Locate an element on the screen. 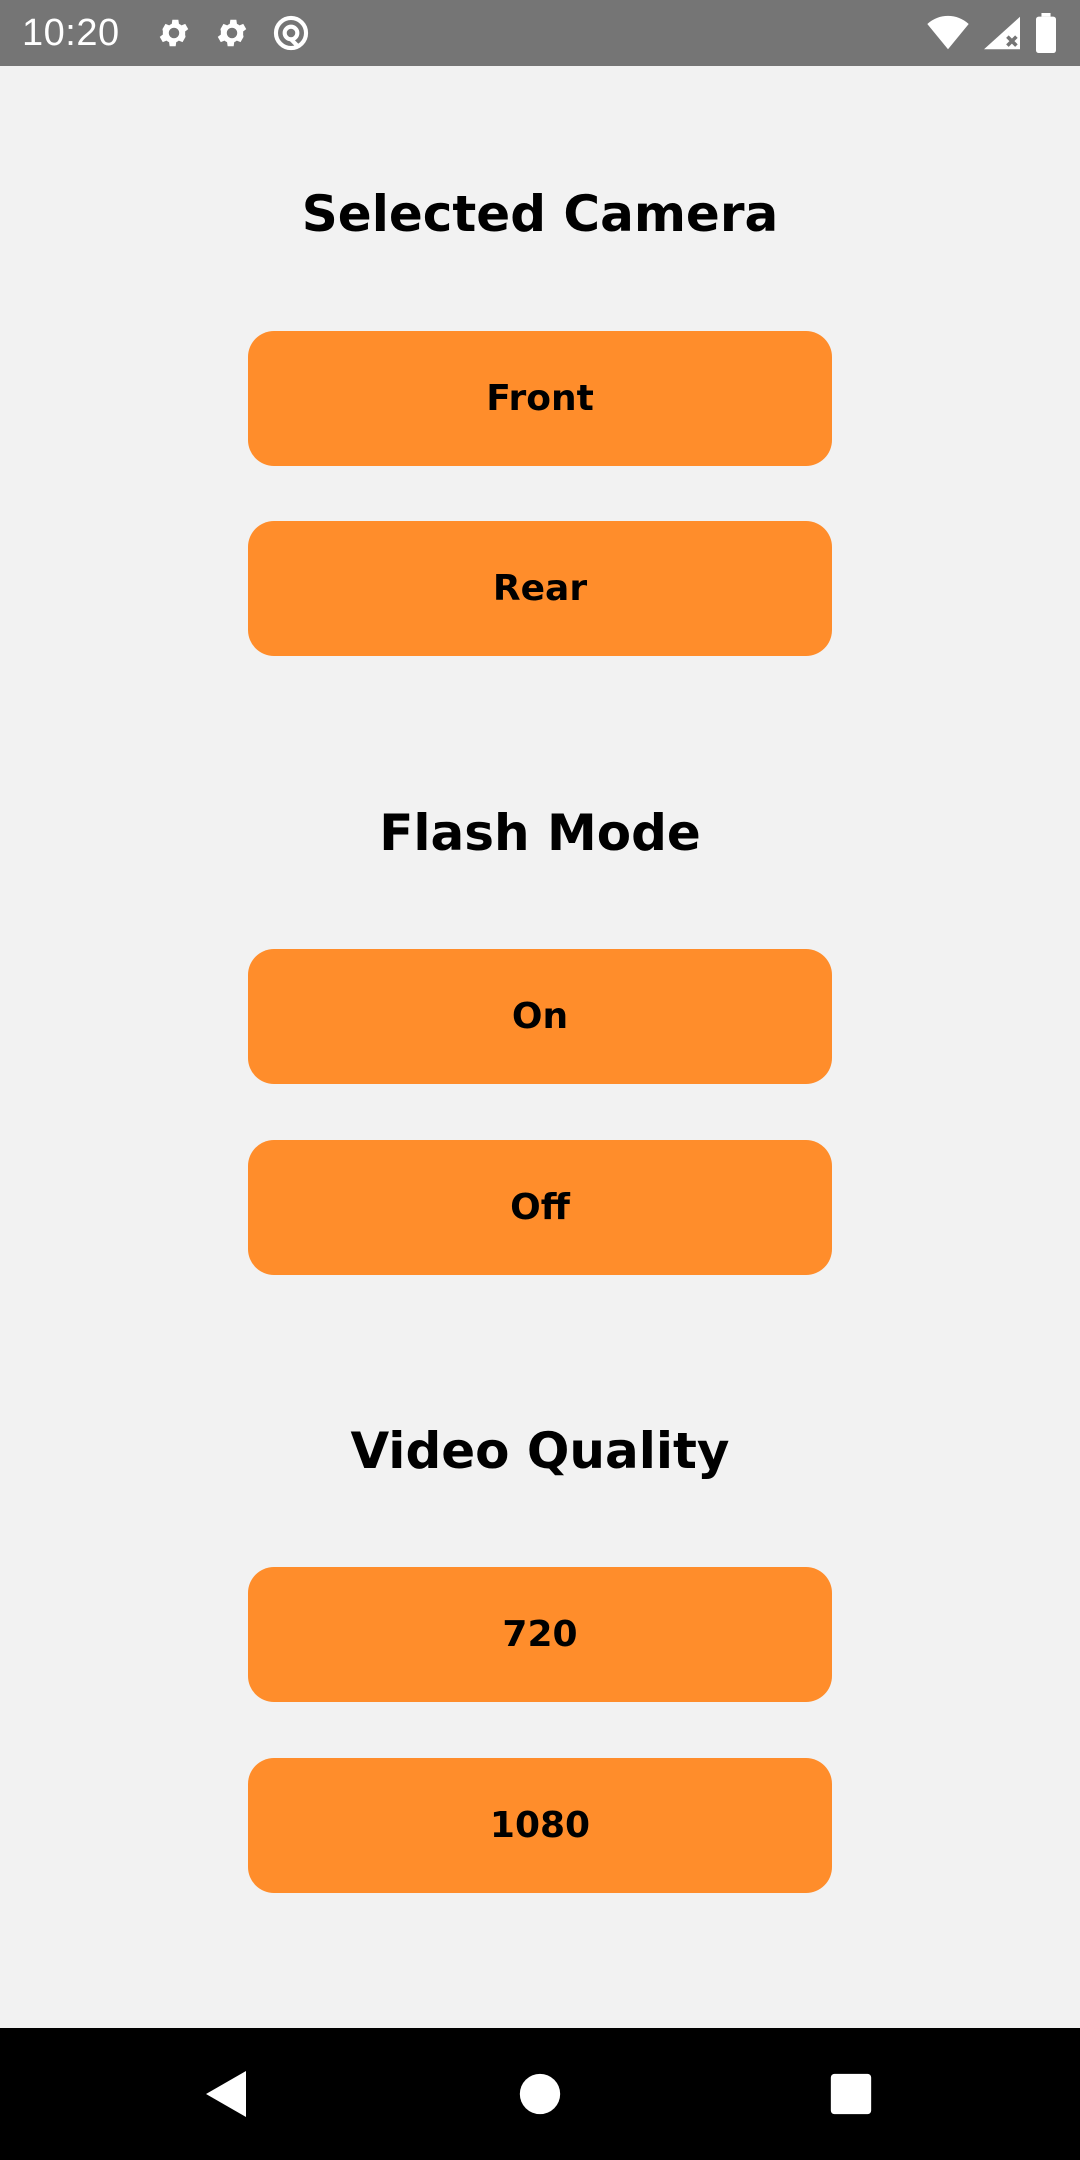 The image size is (1080, 2160). quality-1080-button: 1080 is located at coordinates (540, 1825).